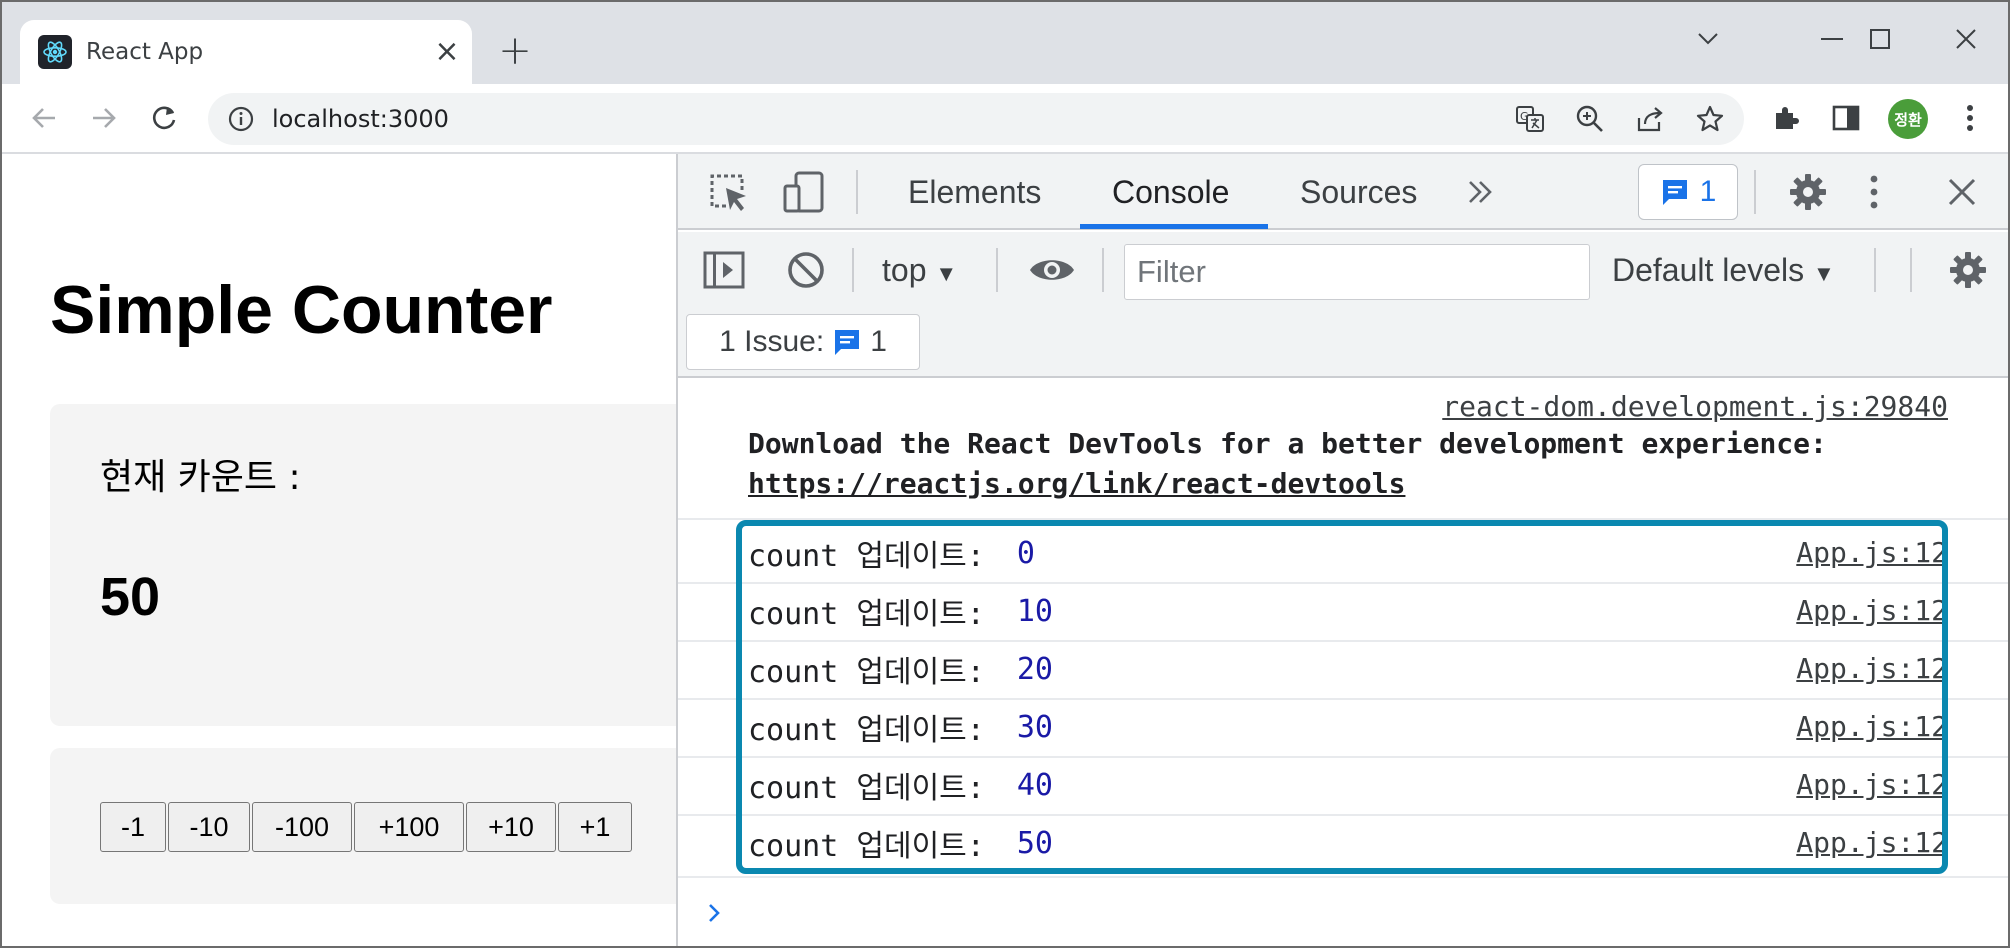 This screenshot has height=948, width=2010. What do you see at coordinates (164, 118) in the screenshot?
I see `reload-icon` at bounding box center [164, 118].